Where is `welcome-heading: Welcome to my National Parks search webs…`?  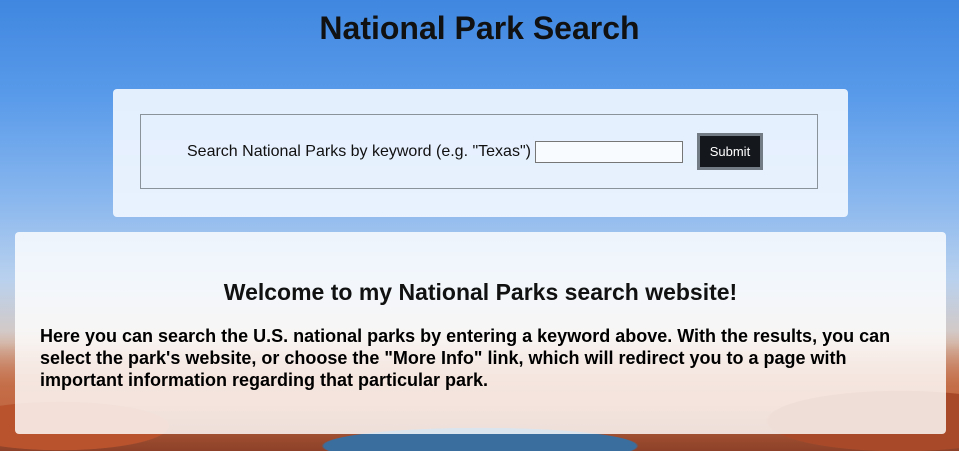
welcome-heading: Welcome to my National Parks search webs… is located at coordinates (480, 292).